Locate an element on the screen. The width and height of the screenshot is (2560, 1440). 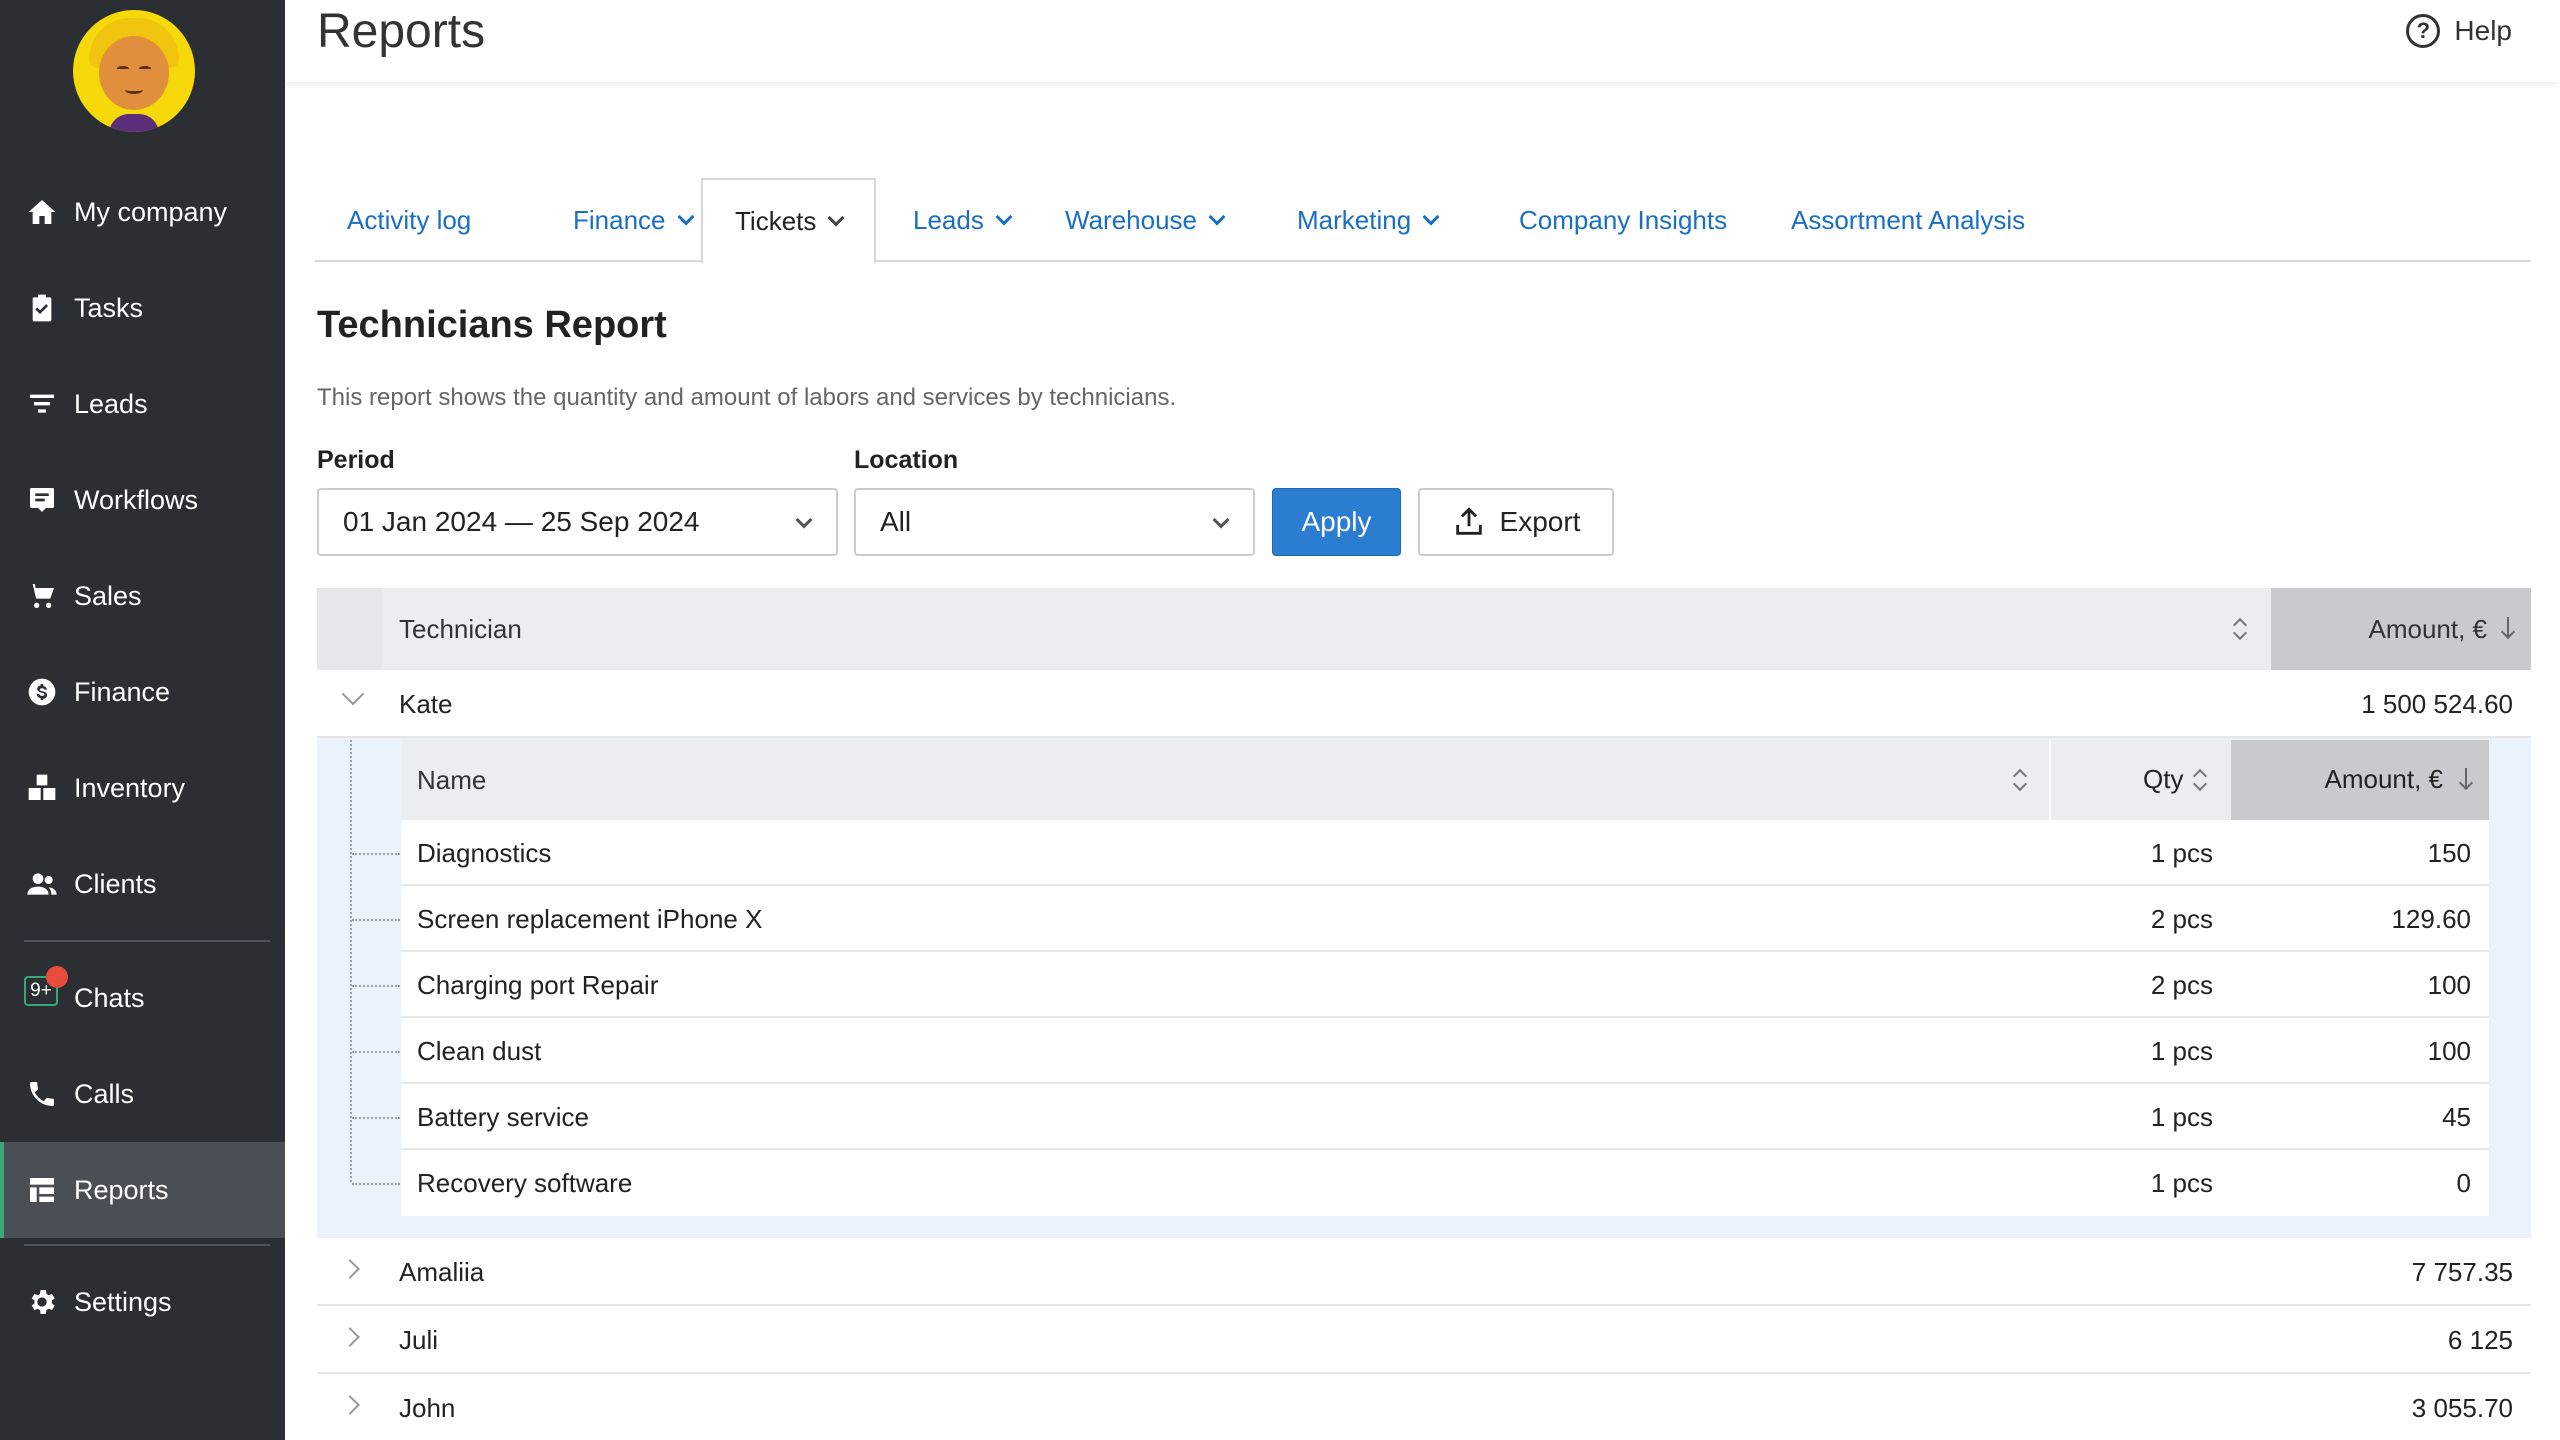
sidebar-item-clients: Clients is located at coordinates (142, 884).